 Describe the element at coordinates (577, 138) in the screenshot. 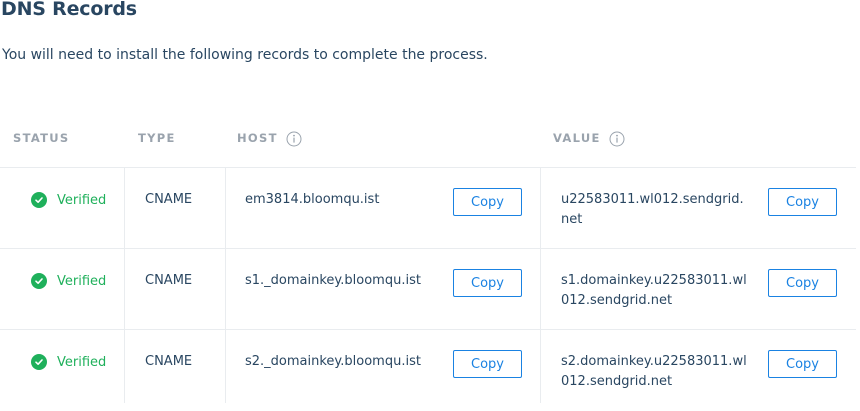

I see `column-header-value-label: VALUE` at that location.